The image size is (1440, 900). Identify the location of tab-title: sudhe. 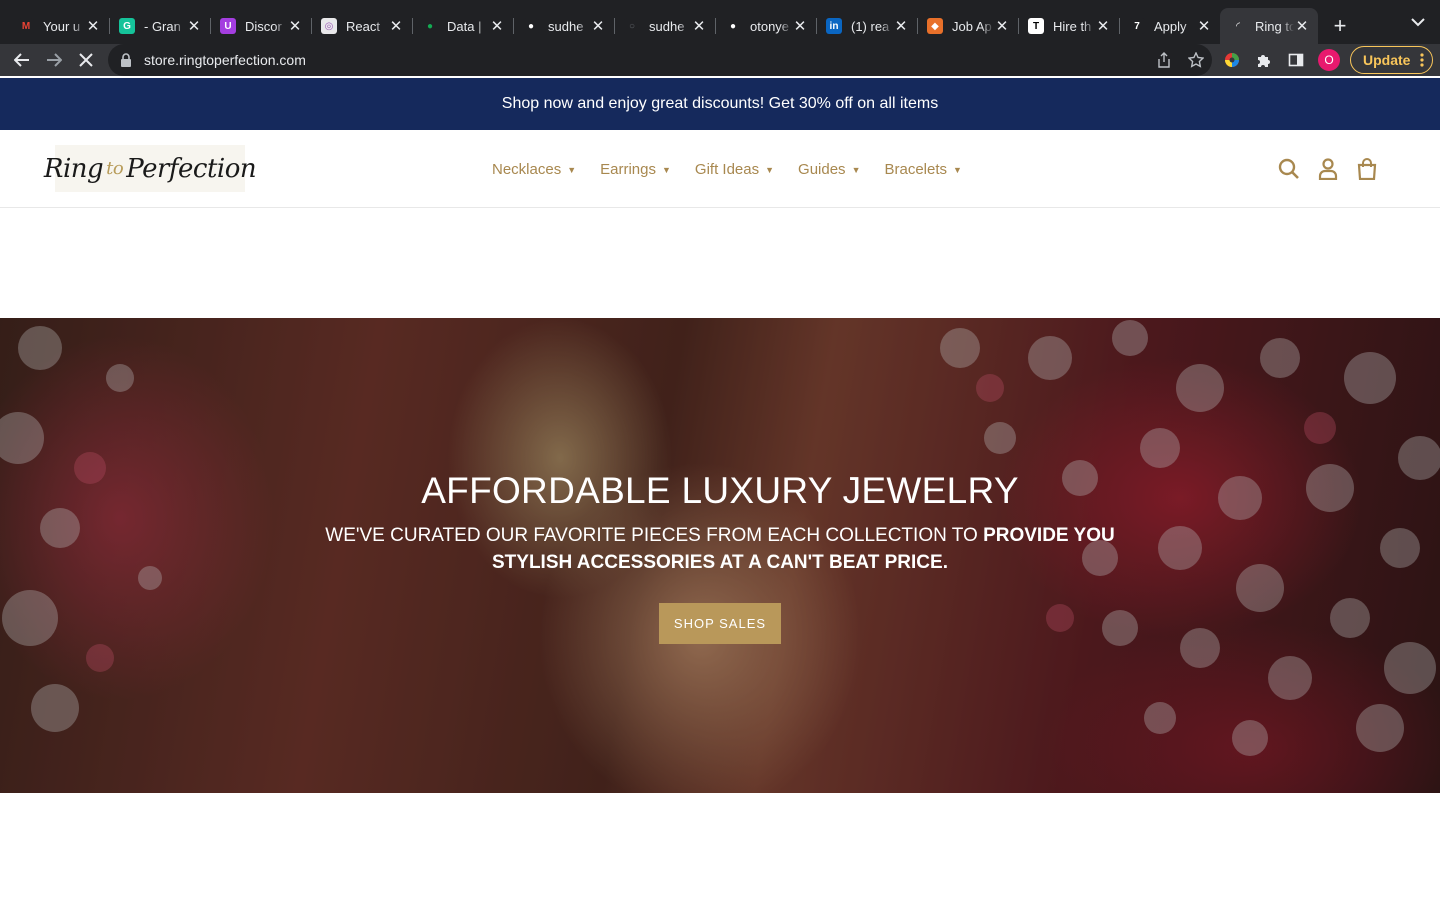
(566, 26).